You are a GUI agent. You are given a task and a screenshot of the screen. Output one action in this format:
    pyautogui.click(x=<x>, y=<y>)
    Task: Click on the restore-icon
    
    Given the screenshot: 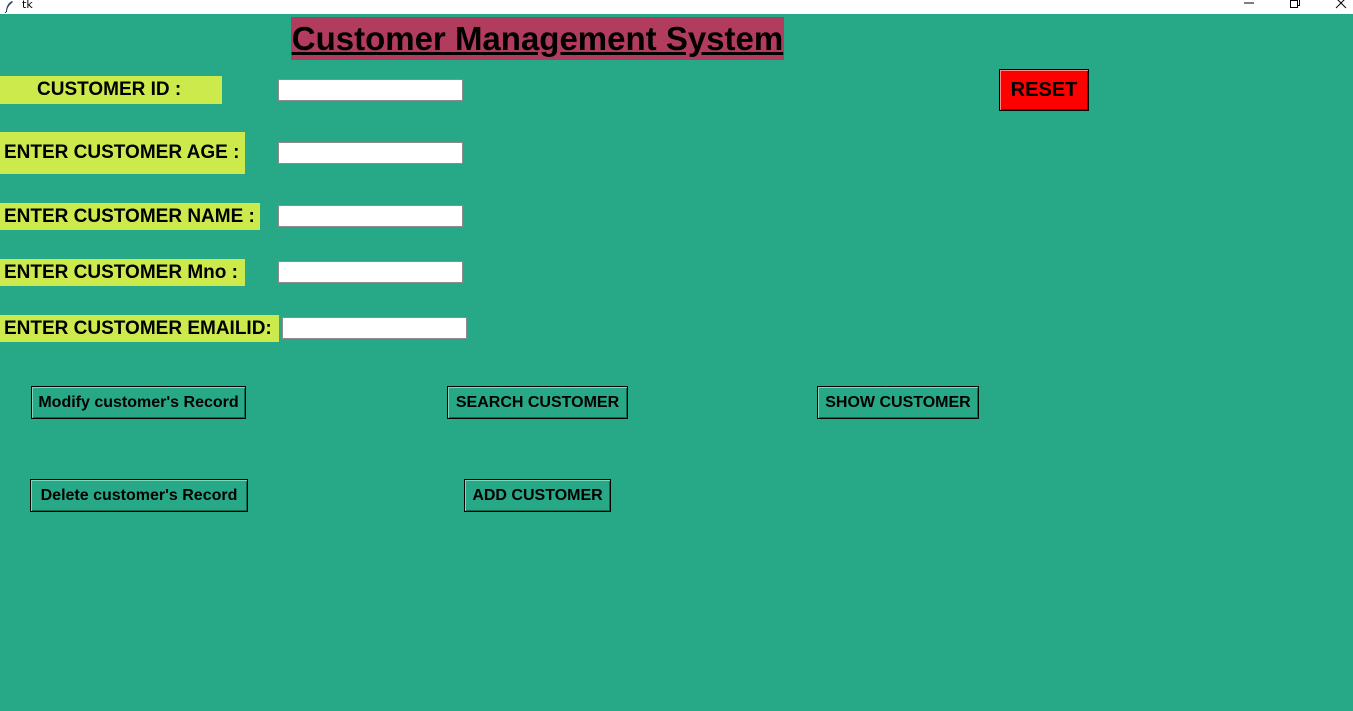 What is the action you would take?
    pyautogui.click(x=1295, y=4)
    